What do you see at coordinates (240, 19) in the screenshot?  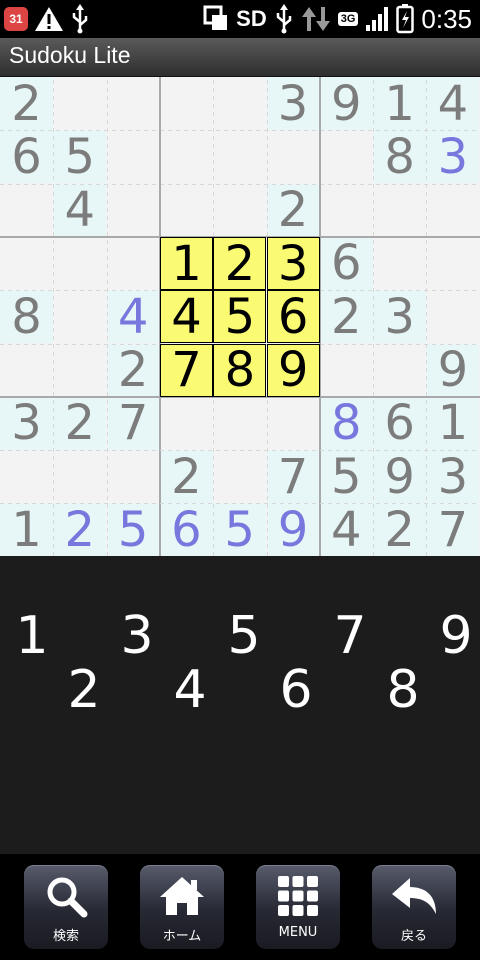 I see `status-bar: 31 SD 3G 0:35` at bounding box center [240, 19].